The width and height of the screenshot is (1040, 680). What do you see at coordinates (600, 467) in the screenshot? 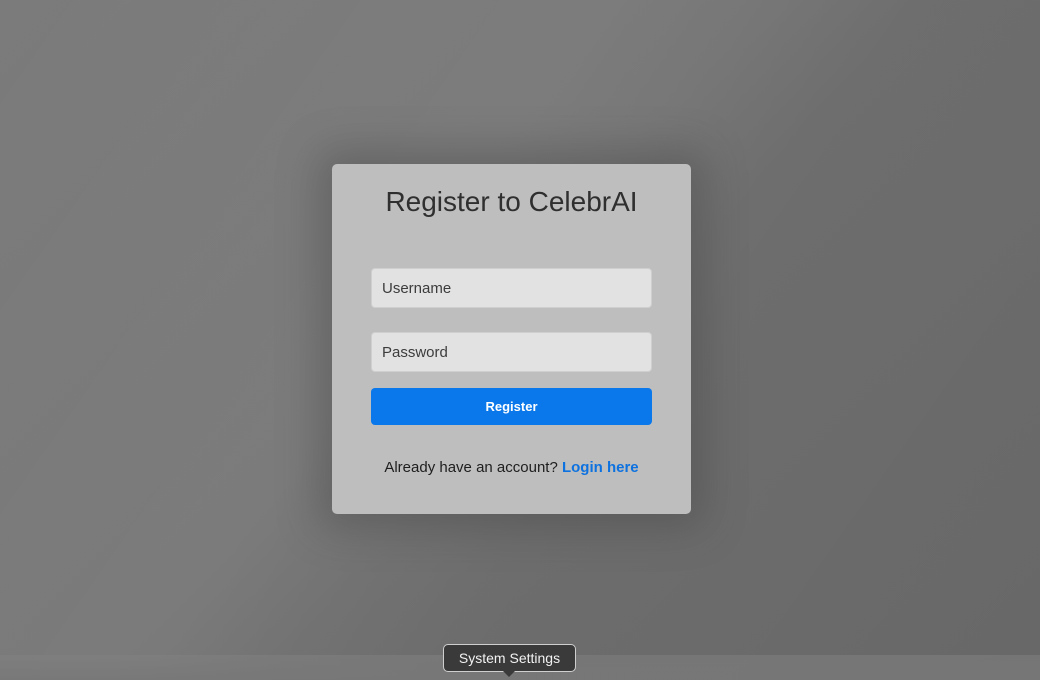
I see `login-link: Login here` at bounding box center [600, 467].